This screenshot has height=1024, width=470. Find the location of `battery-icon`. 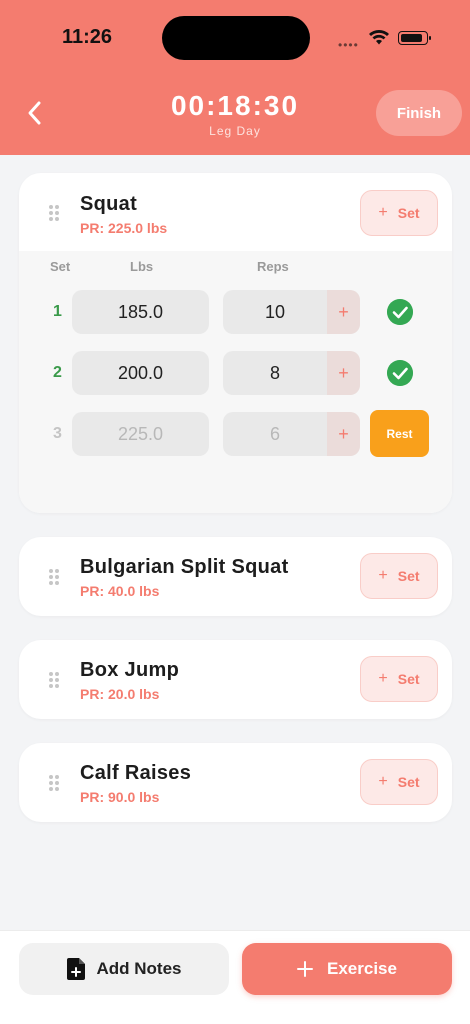

battery-icon is located at coordinates (414, 38).